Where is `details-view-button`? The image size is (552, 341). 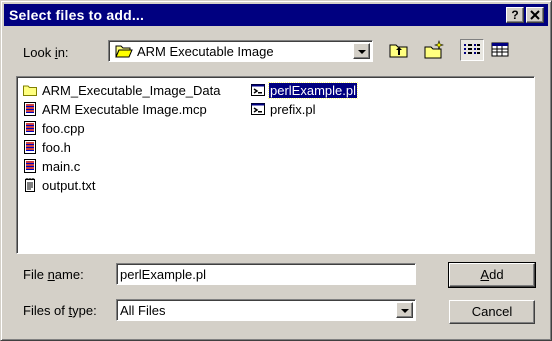
details-view-button is located at coordinates (500, 50).